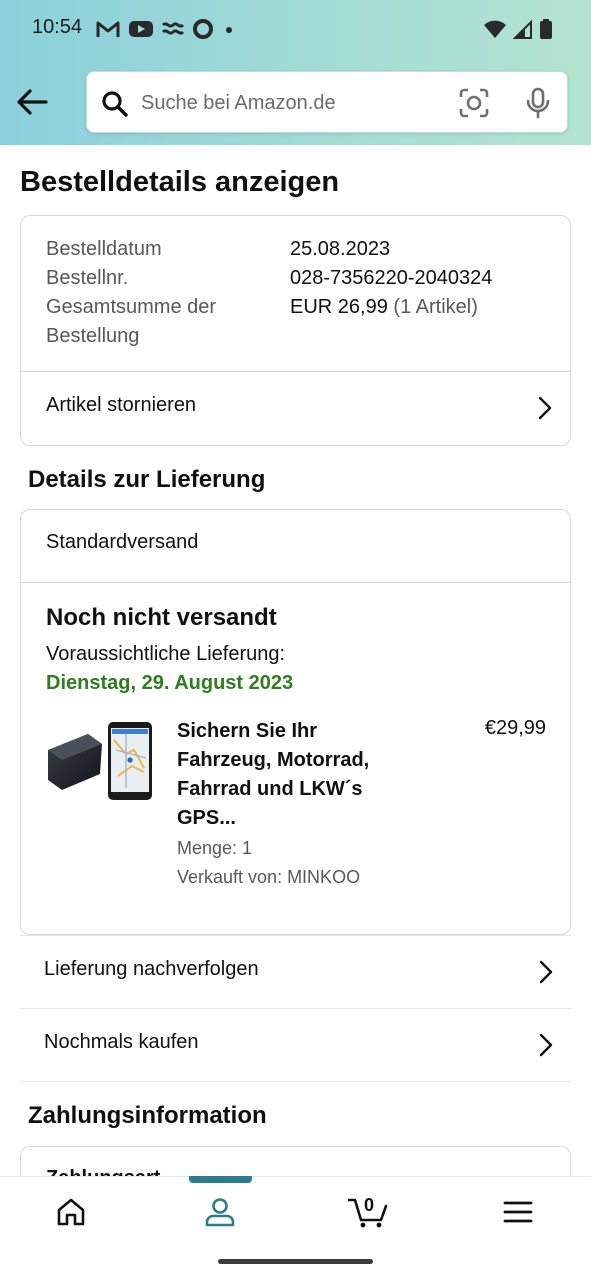 This screenshot has width=591, height=1280. I want to click on status-bar: 10:54, so click(295, 30).